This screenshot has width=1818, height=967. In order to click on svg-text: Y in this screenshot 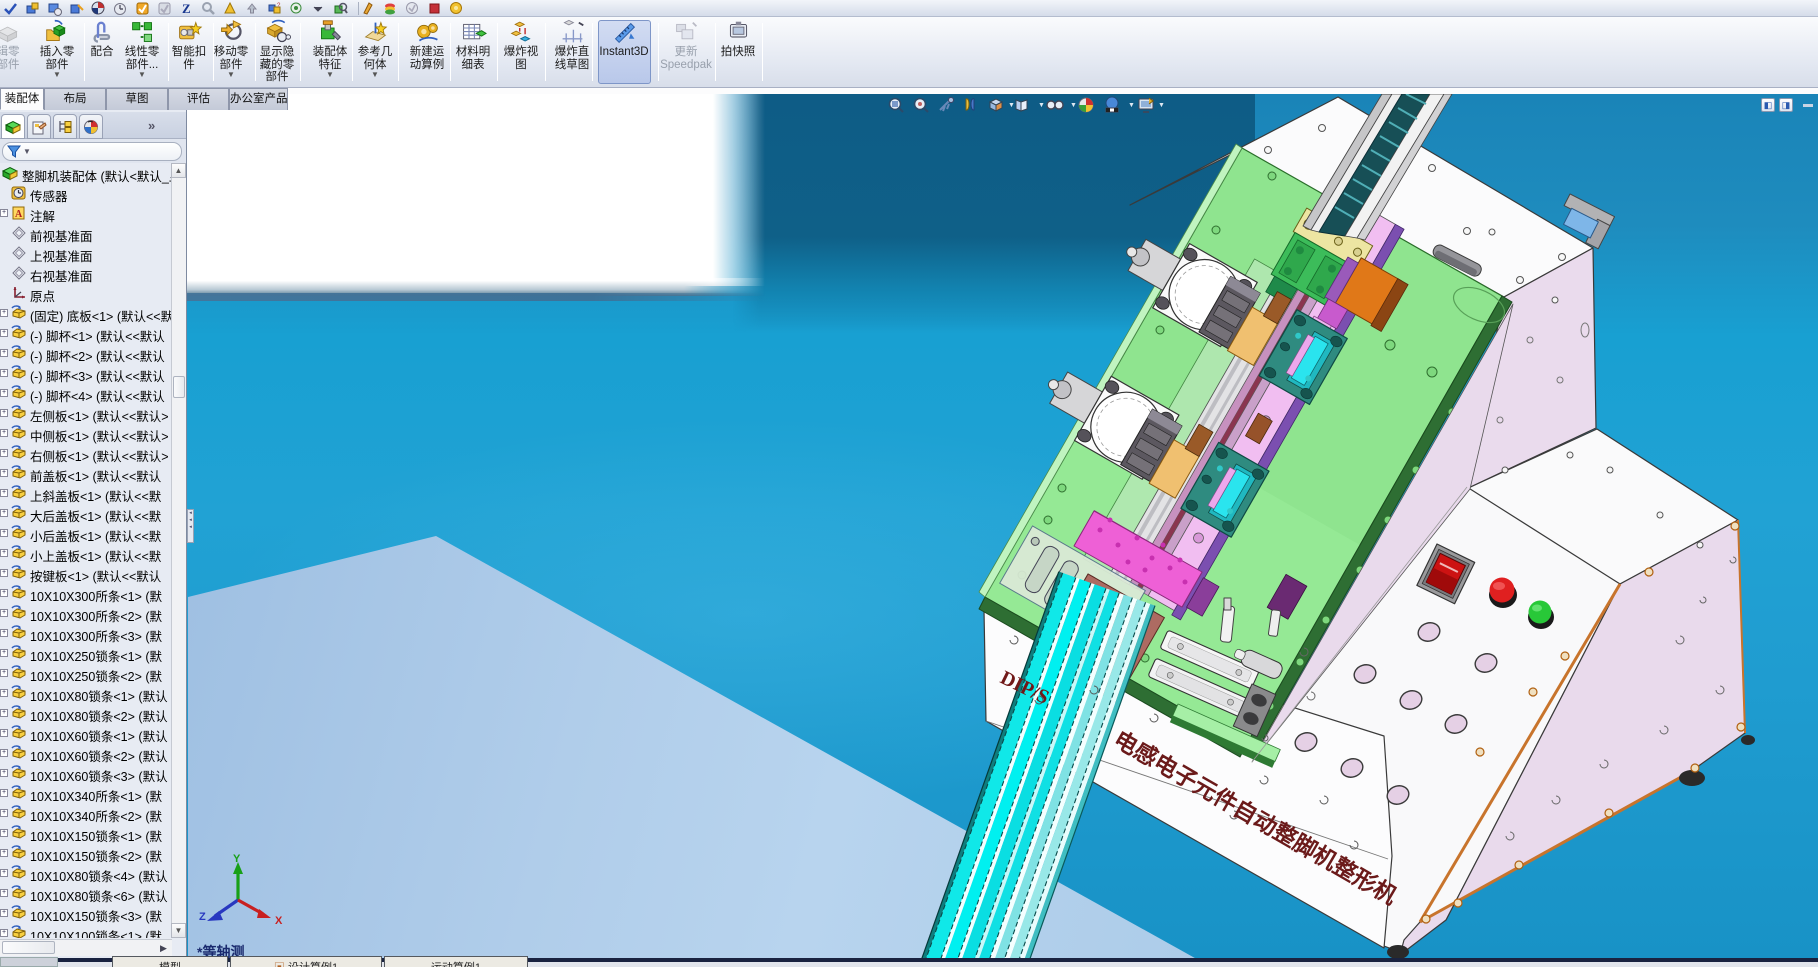, I will do `click(237, 859)`.